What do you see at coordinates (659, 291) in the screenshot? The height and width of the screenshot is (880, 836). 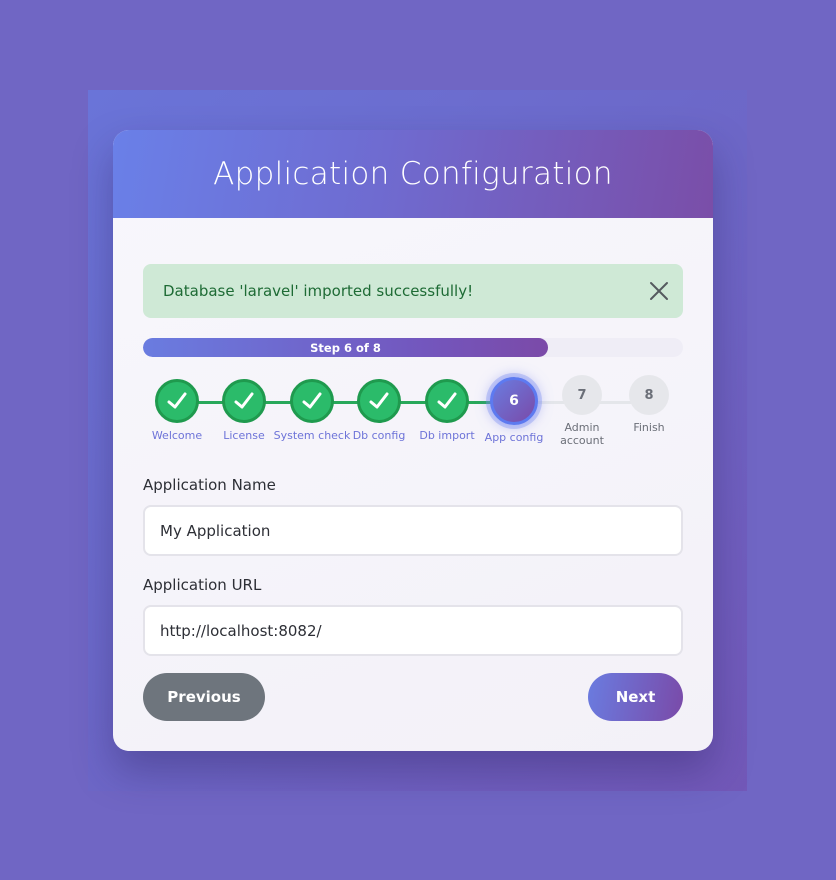 I see `close-icon` at bounding box center [659, 291].